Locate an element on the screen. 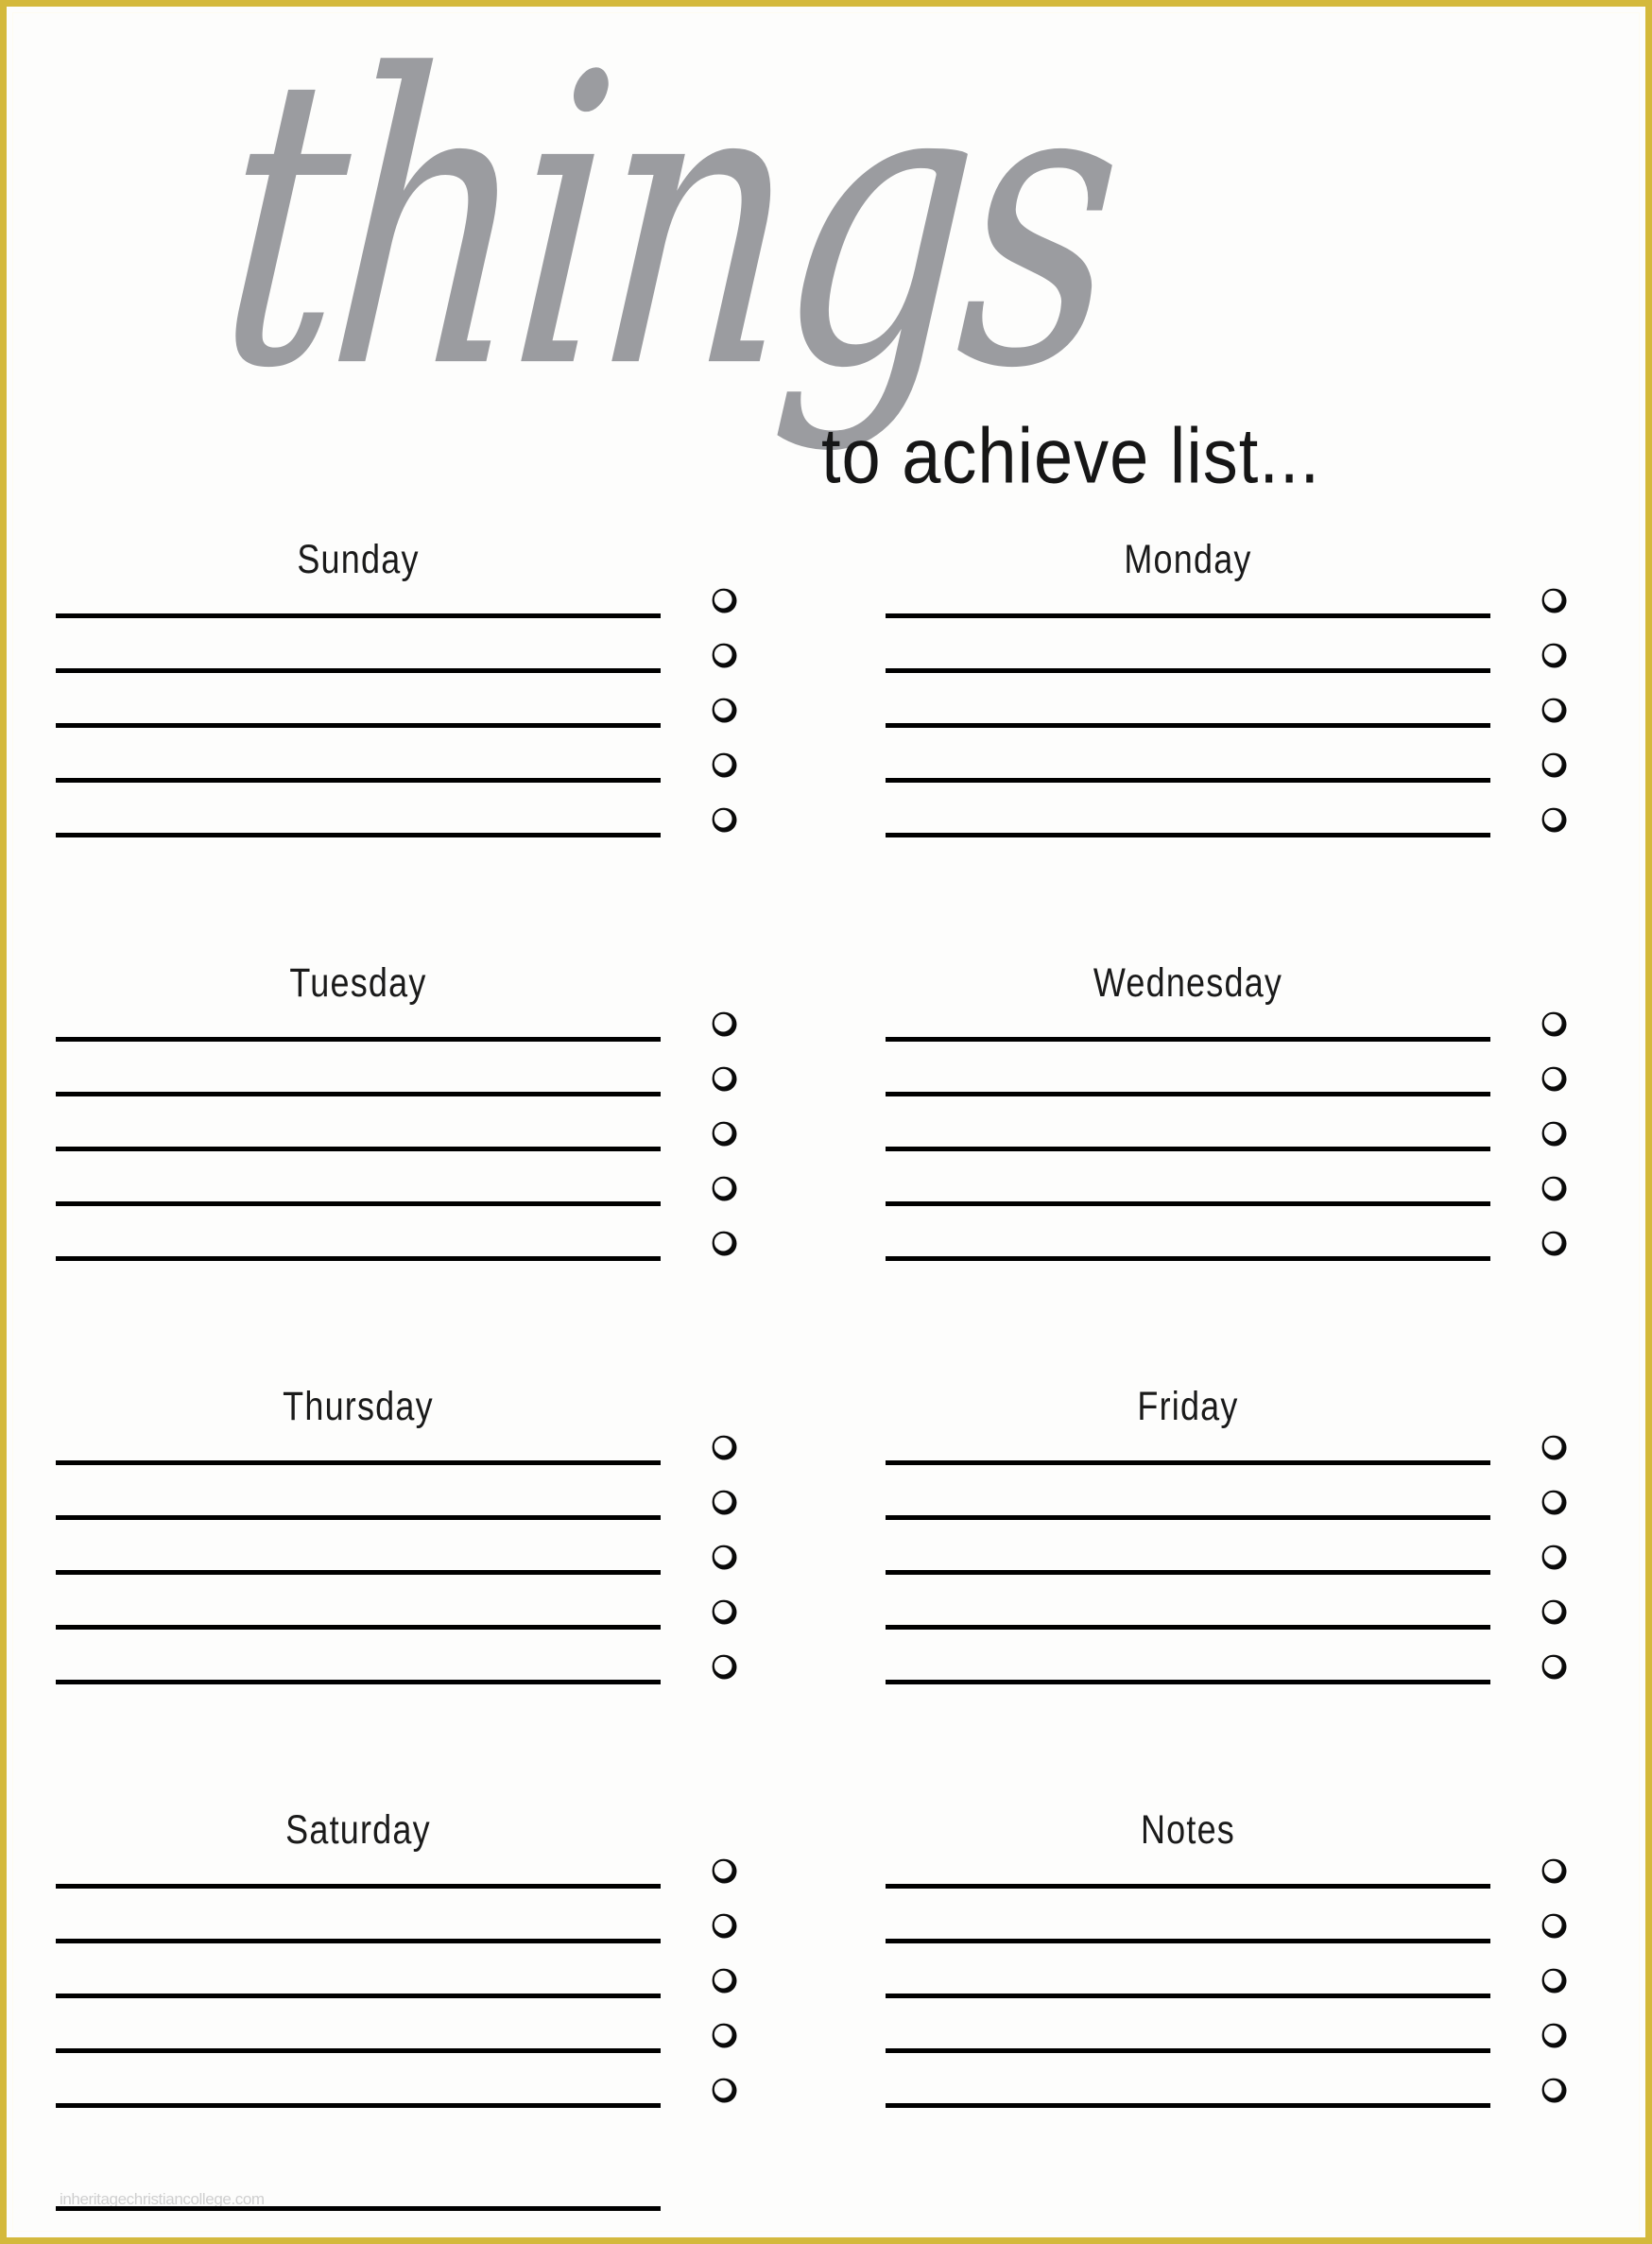  day-label-friday: Friday is located at coordinates (1188, 1406).